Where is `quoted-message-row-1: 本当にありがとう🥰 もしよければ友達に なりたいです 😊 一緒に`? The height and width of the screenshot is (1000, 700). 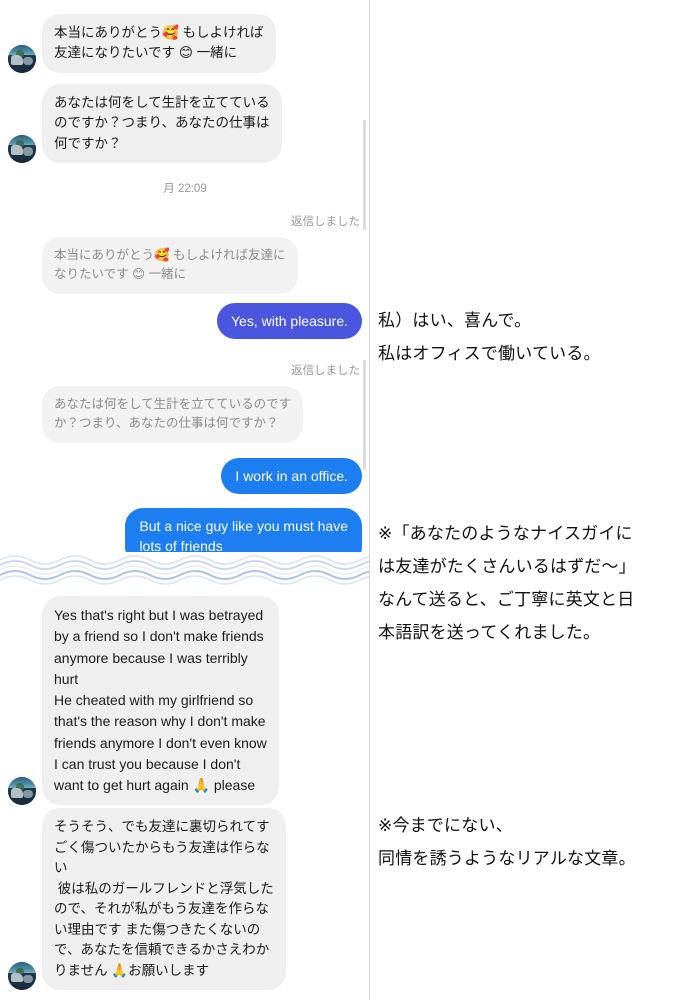 quoted-message-row-1: 本当にありがとう🥰 もしよければ友達に なりたいです 😊 一緒に is located at coordinates (184, 265).